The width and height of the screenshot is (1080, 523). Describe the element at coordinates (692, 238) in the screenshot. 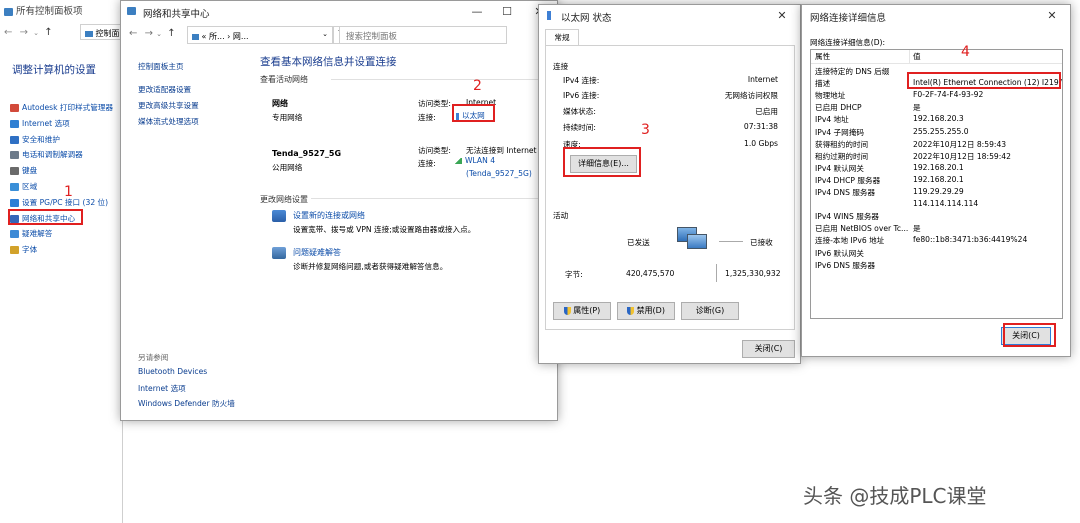

I see `network-activity-icon` at that location.